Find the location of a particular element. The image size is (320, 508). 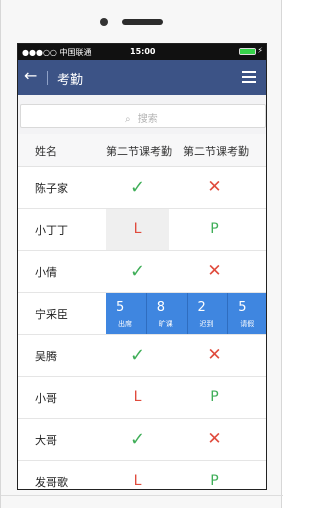

stat-present: 5 出席 is located at coordinates (126, 313).